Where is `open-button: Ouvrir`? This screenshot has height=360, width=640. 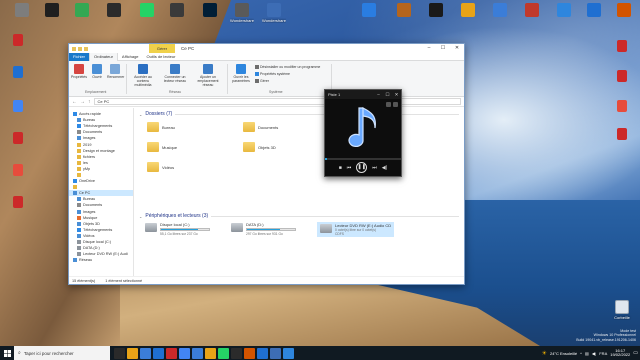 open-button: Ouvrir is located at coordinates (97, 71).